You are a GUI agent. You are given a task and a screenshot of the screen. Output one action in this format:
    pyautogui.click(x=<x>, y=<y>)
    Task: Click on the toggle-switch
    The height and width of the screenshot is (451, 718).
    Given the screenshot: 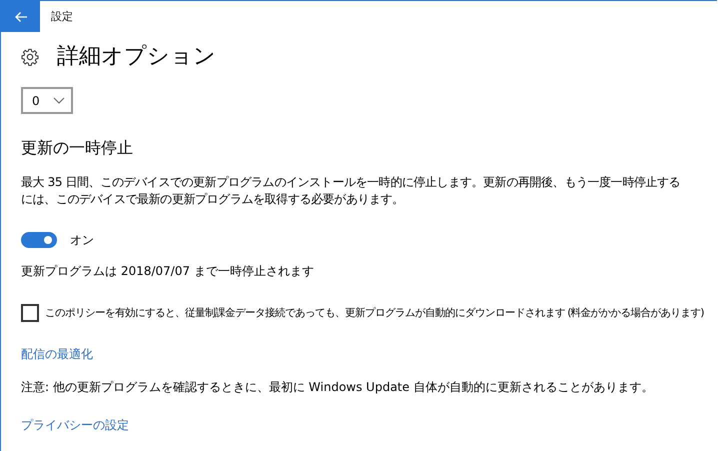 What is the action you would take?
    pyautogui.click(x=39, y=240)
    